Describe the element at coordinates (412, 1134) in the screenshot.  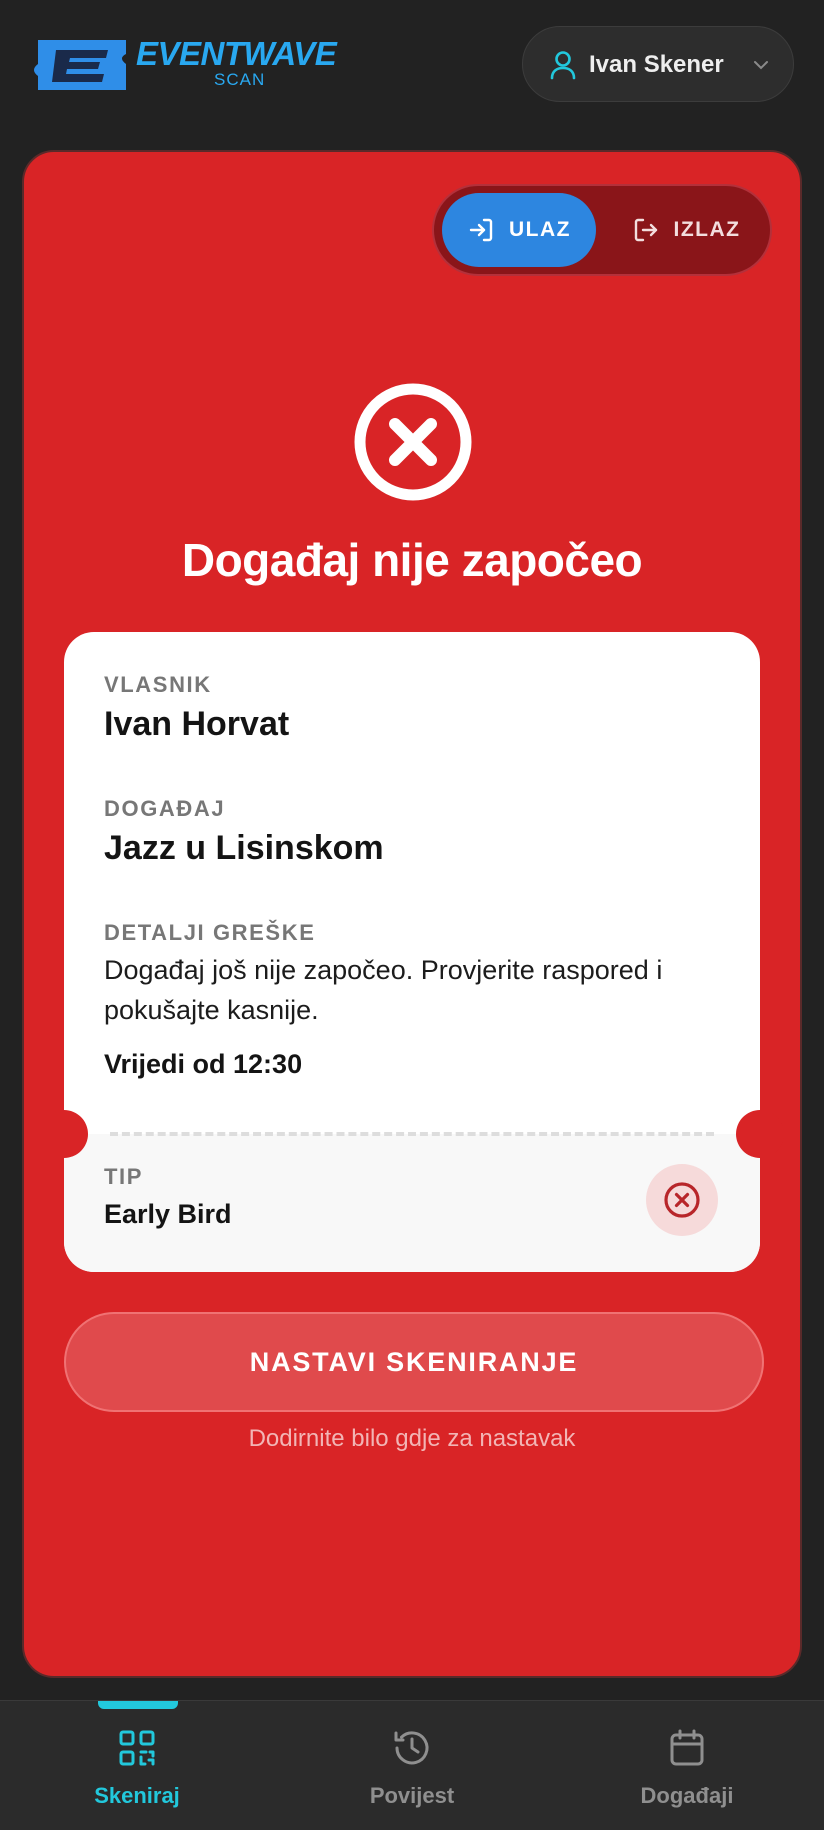
I see `ticket-divider` at that location.